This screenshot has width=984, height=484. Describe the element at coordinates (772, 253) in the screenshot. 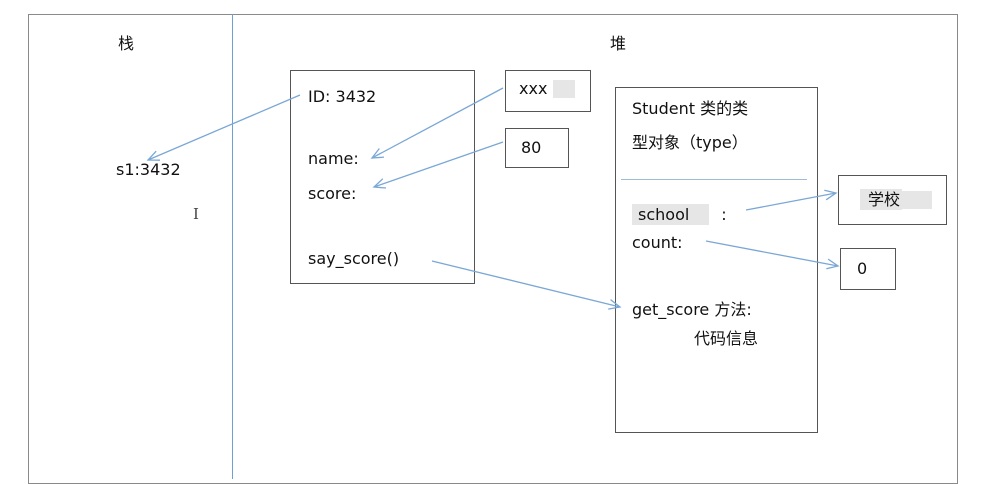

I see `arrow-count-to-value` at that location.